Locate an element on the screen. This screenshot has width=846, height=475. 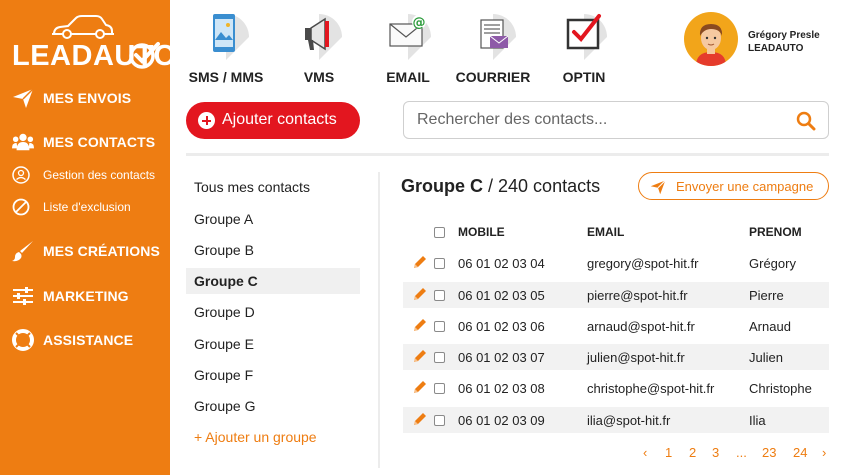
column-header-email: EMAIL is located at coordinates (605, 232).